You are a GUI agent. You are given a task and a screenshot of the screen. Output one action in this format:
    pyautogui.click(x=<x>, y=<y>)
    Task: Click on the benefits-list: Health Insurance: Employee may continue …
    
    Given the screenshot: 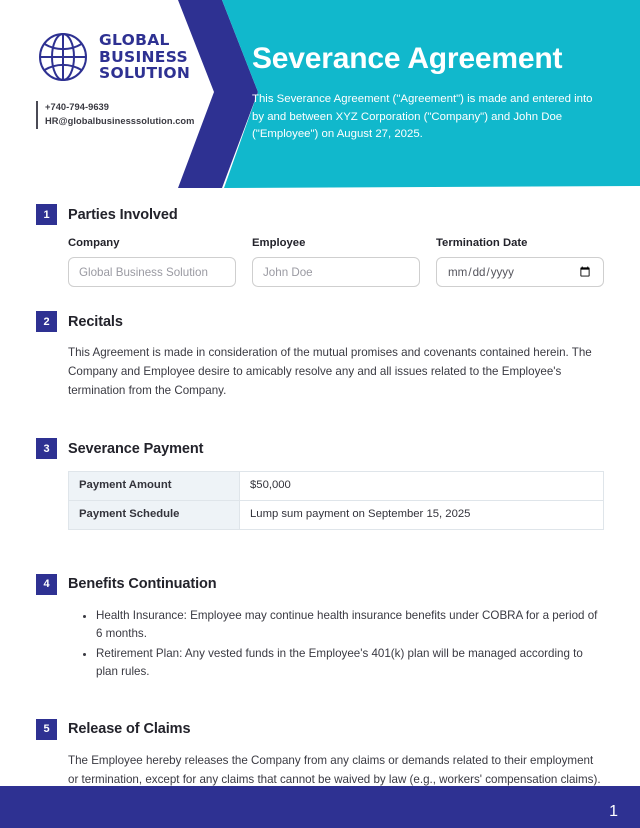 What is the action you would take?
    pyautogui.click(x=336, y=644)
    